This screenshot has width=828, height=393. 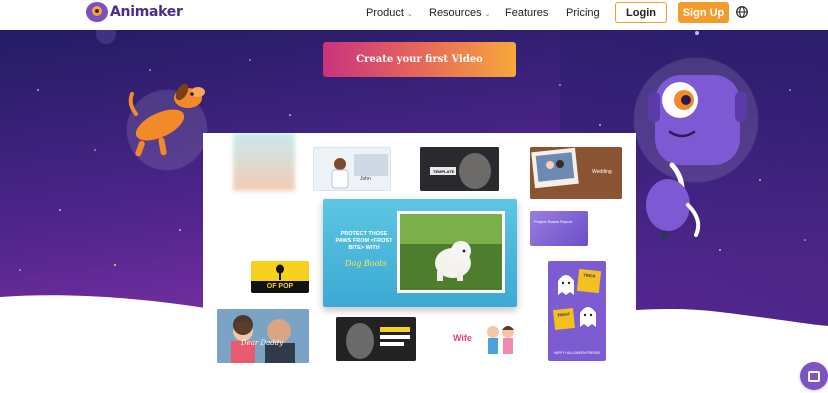 I want to click on nav-pricing-label: Pricing, so click(x=583, y=13).